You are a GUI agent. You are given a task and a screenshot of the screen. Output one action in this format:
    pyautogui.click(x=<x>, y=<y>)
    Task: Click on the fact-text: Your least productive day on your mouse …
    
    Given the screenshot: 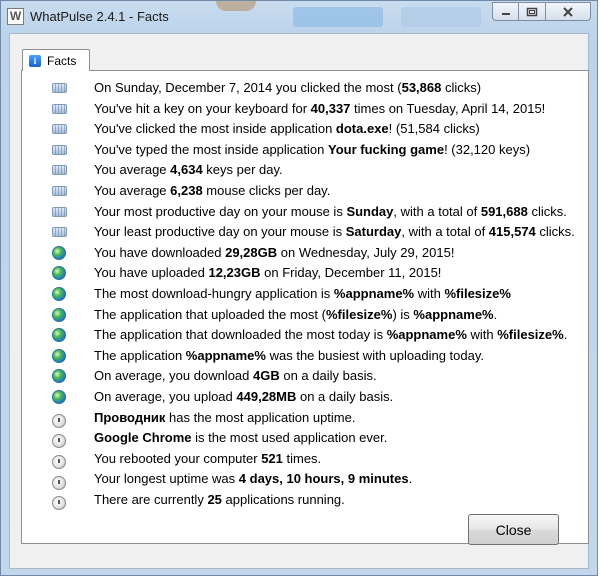 What is the action you would take?
    pyautogui.click(x=334, y=231)
    